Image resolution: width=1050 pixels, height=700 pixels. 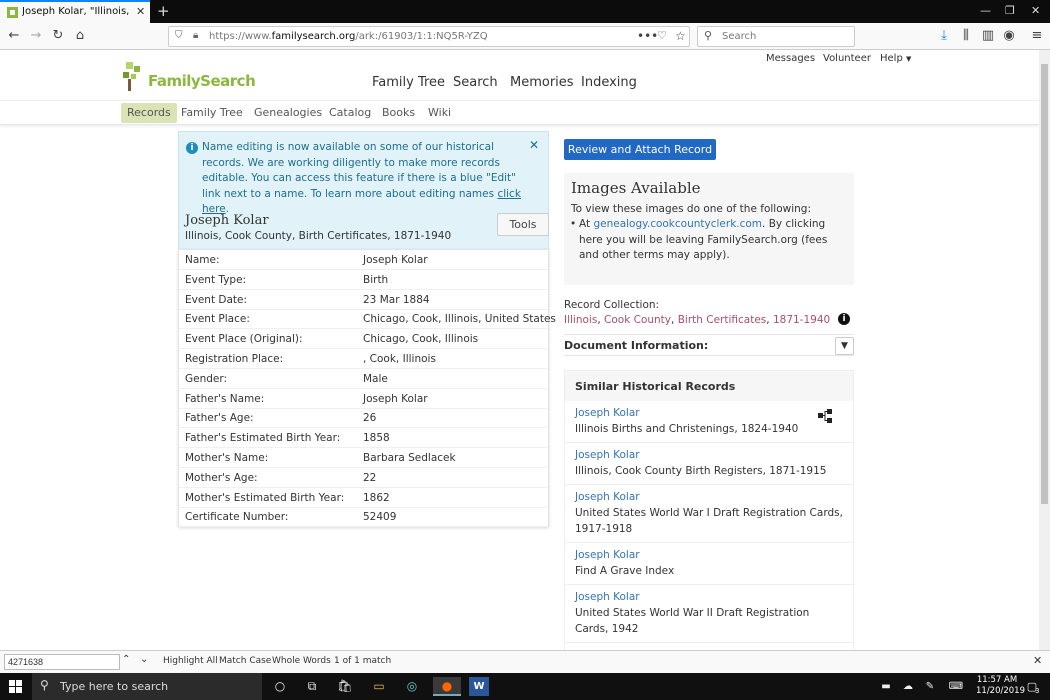 What do you see at coordinates (475, 82) in the screenshot?
I see `nav-search: Search` at bounding box center [475, 82].